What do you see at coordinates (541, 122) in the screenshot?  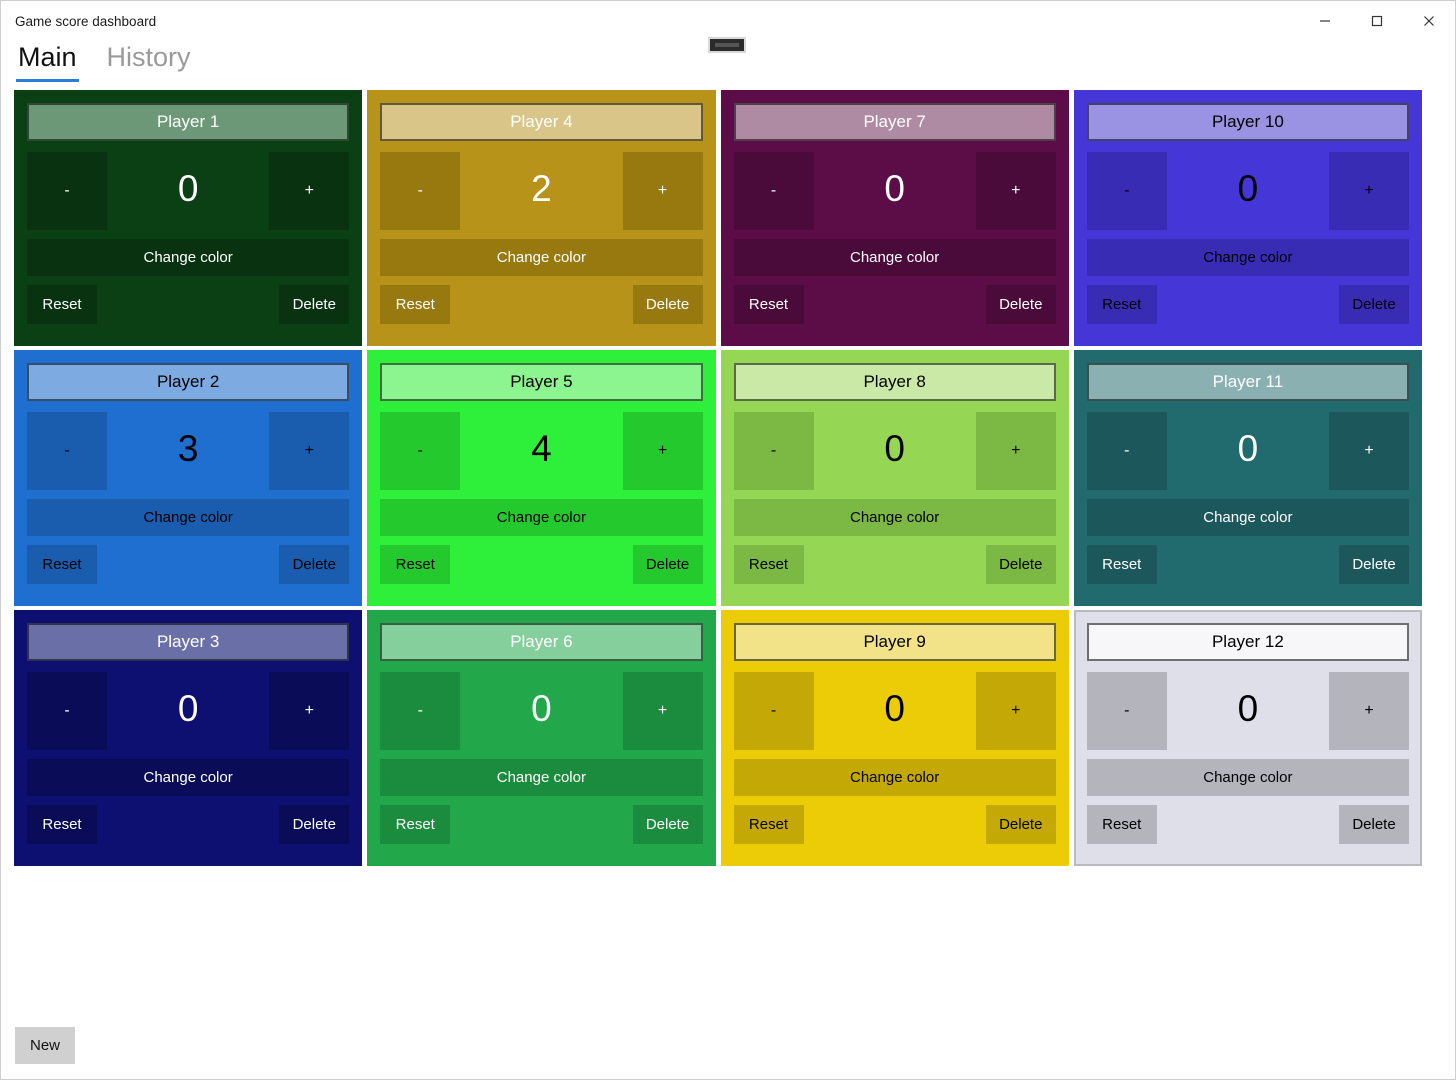 I see `player-name-field: Player 4` at bounding box center [541, 122].